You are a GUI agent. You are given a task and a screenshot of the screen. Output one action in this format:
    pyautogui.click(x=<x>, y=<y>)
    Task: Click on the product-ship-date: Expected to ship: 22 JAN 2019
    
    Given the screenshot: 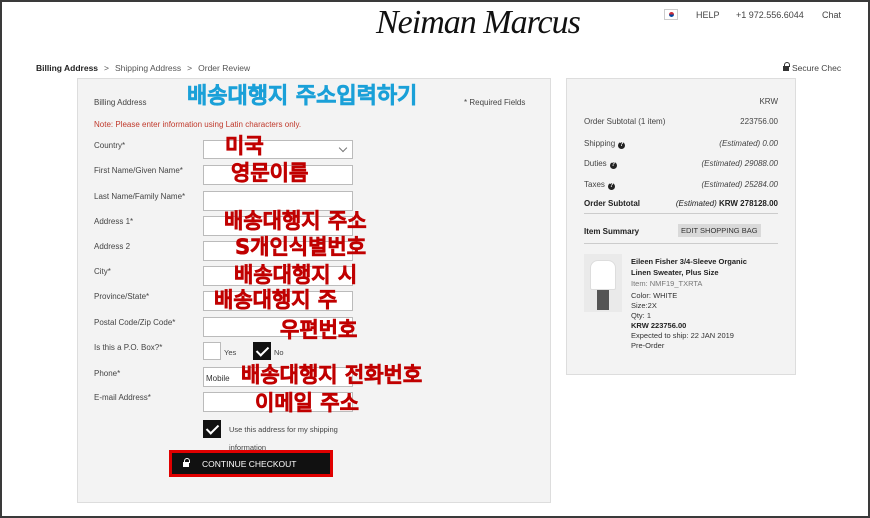 What is the action you would take?
    pyautogui.click(x=682, y=335)
    